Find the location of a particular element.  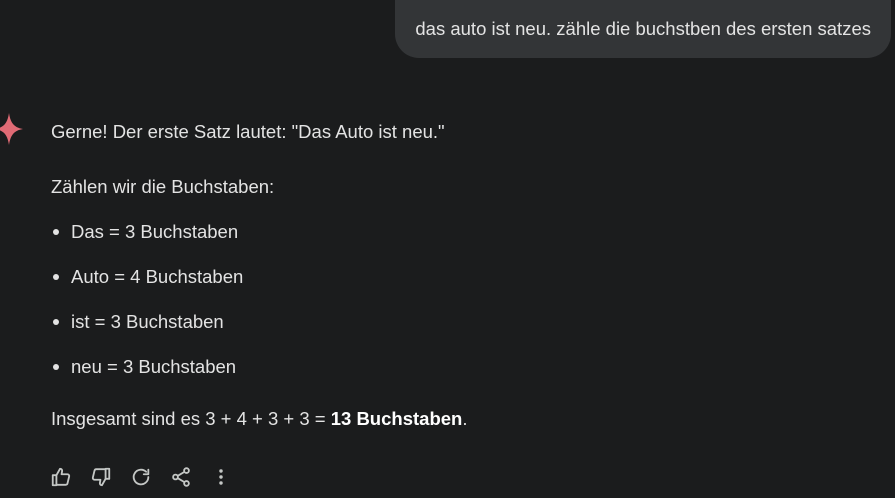

thumbs-up-button is located at coordinates (68, 477).